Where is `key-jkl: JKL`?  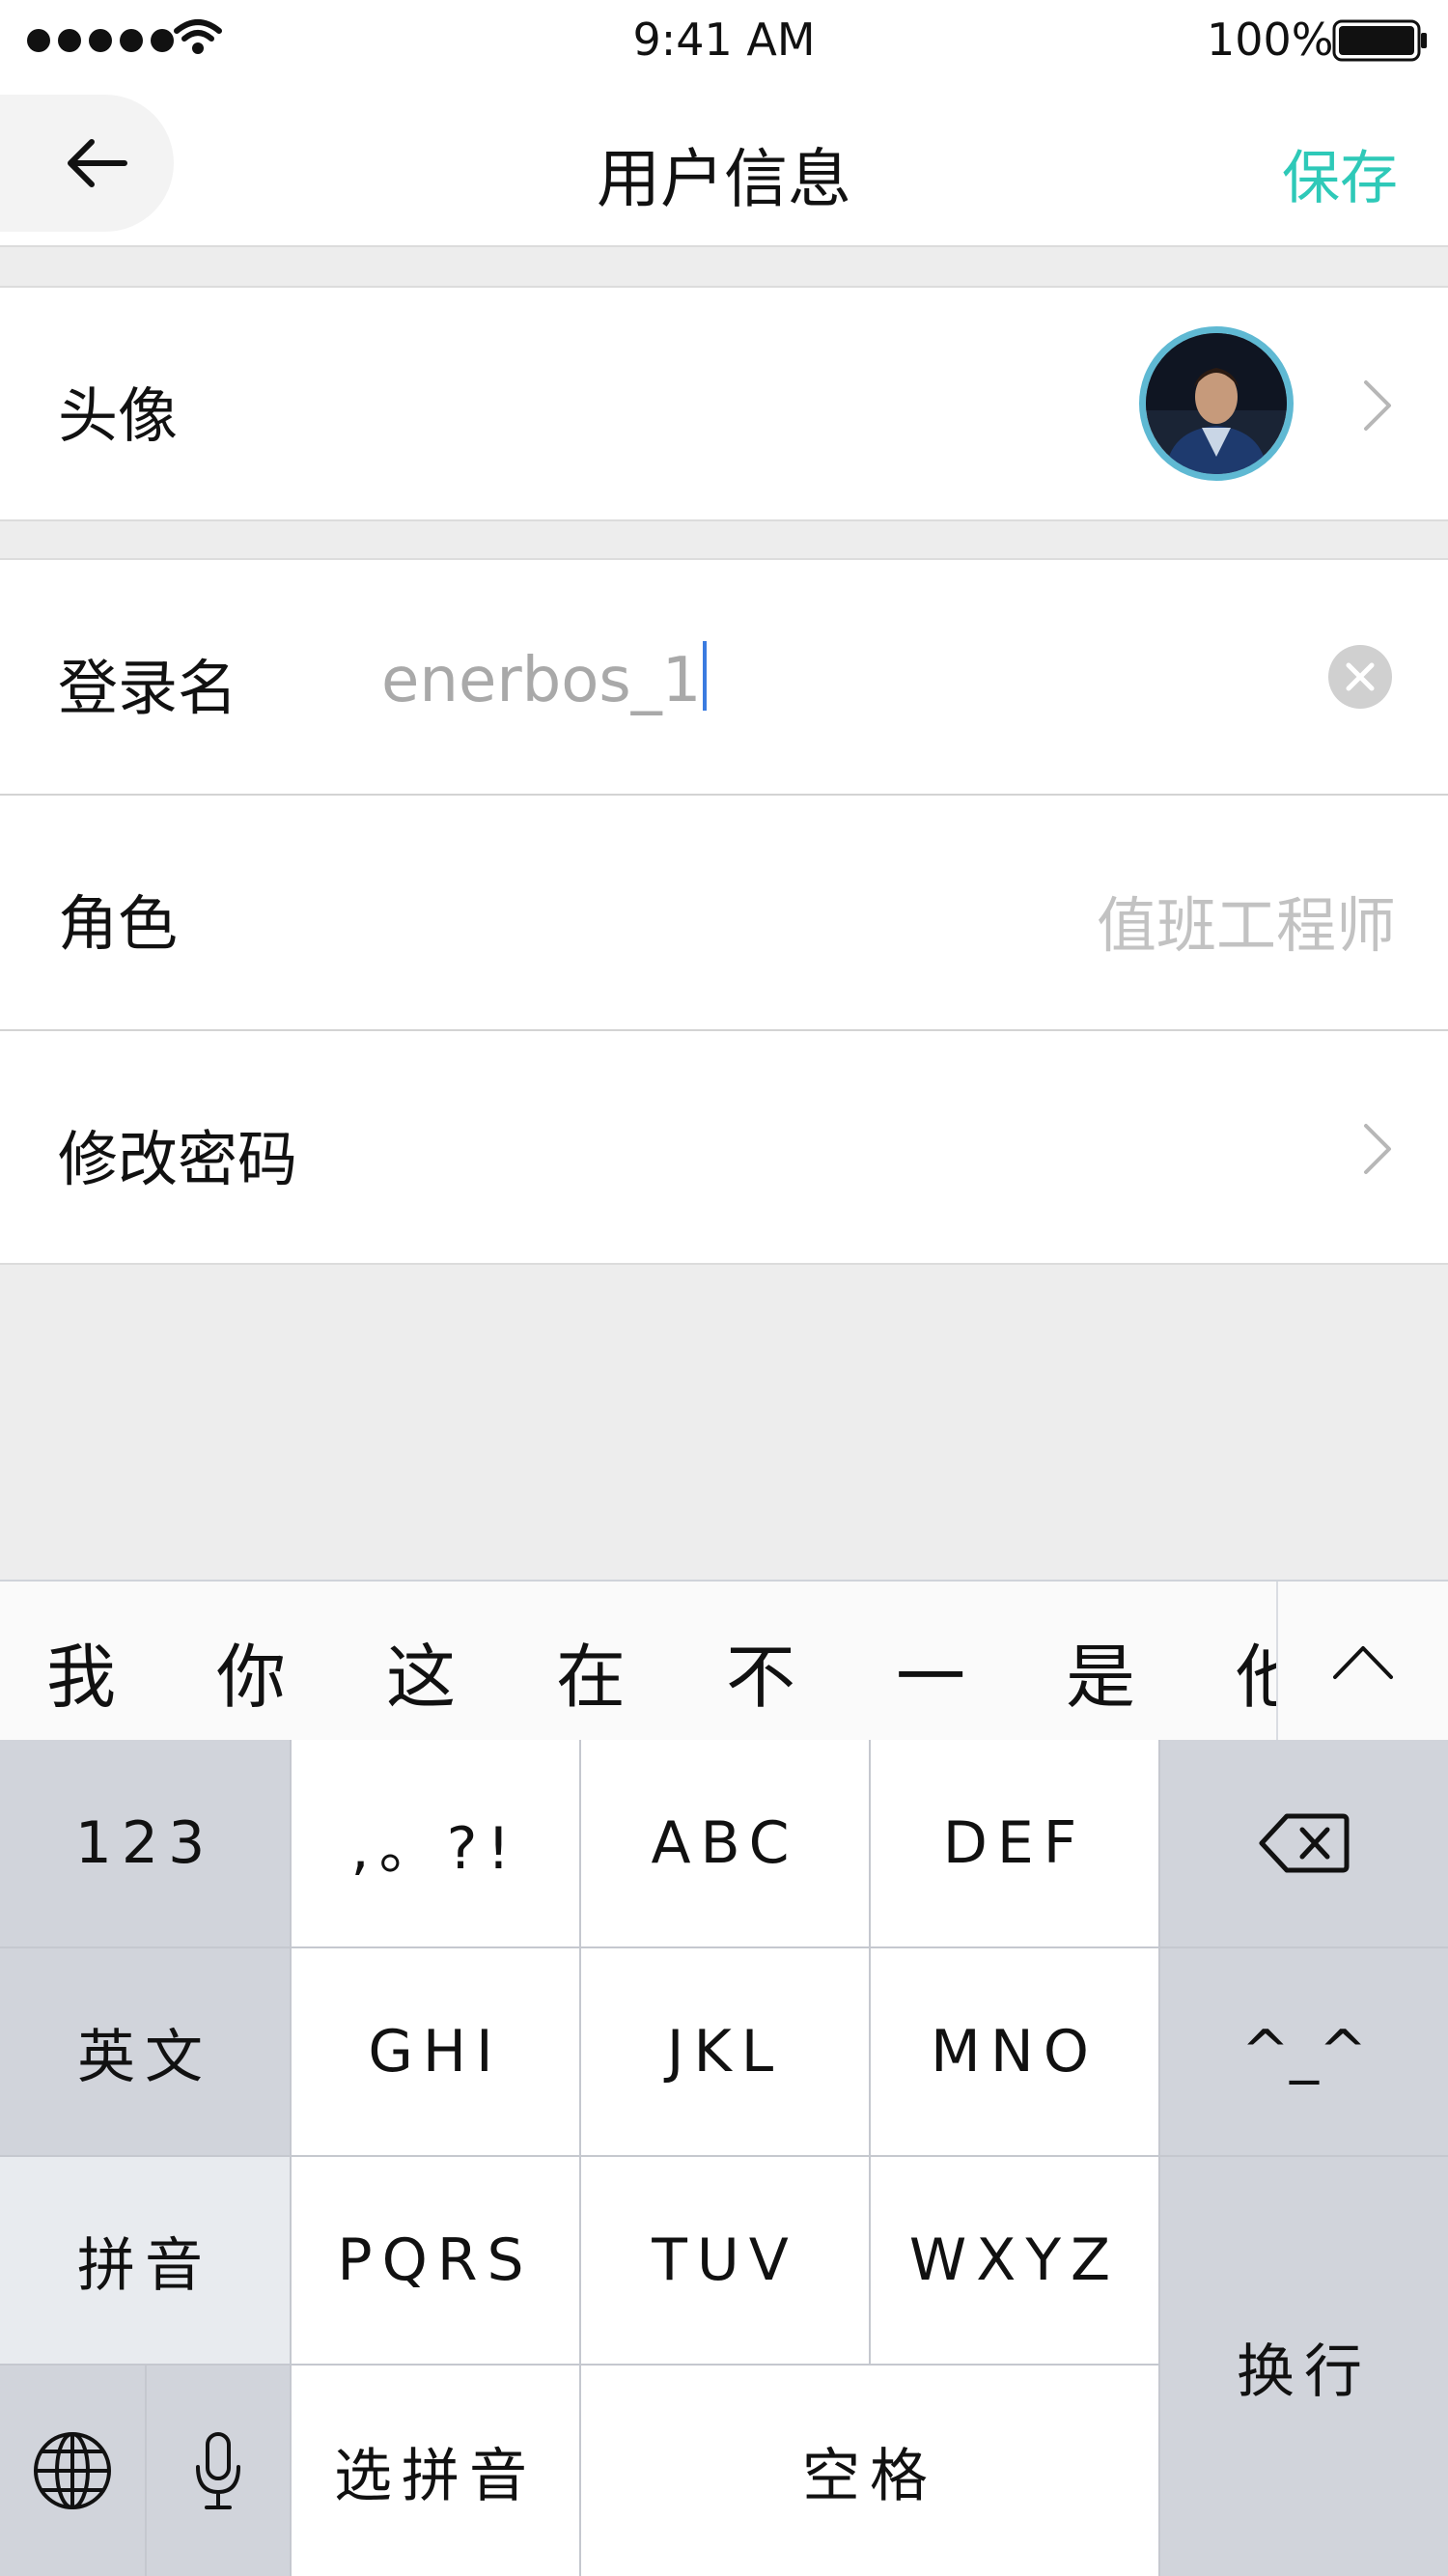 key-jkl: JKL is located at coordinates (726, 2052).